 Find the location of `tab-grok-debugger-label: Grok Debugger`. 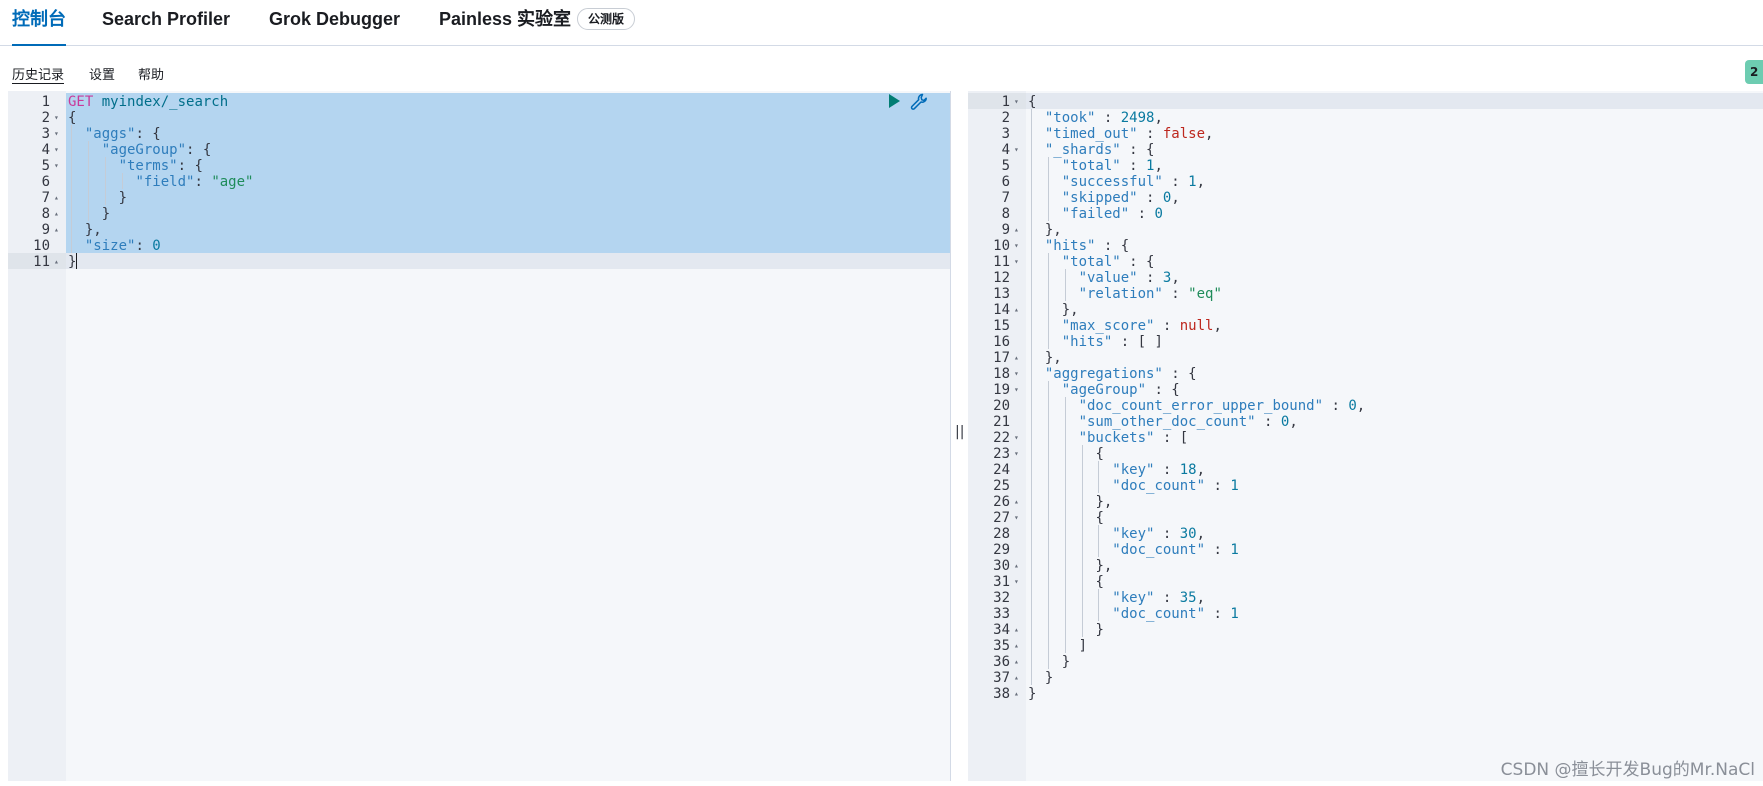

tab-grok-debugger-label: Grok Debugger is located at coordinates (335, 19).